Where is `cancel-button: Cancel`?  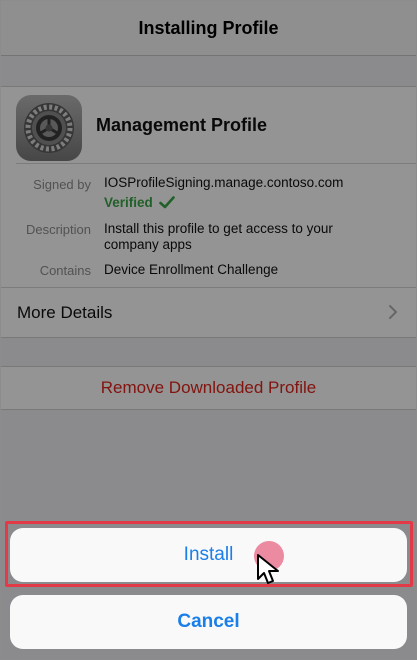
cancel-button: Cancel is located at coordinates (208, 622).